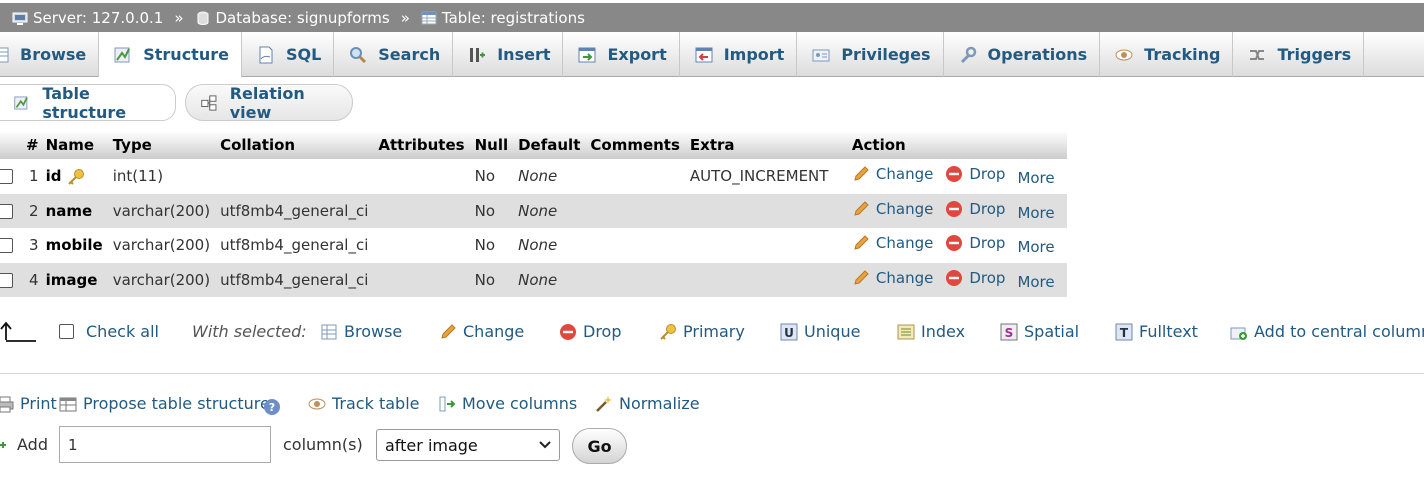 The height and width of the screenshot is (478, 1424). What do you see at coordinates (165, 444) in the screenshot?
I see `column-count-input` at bounding box center [165, 444].